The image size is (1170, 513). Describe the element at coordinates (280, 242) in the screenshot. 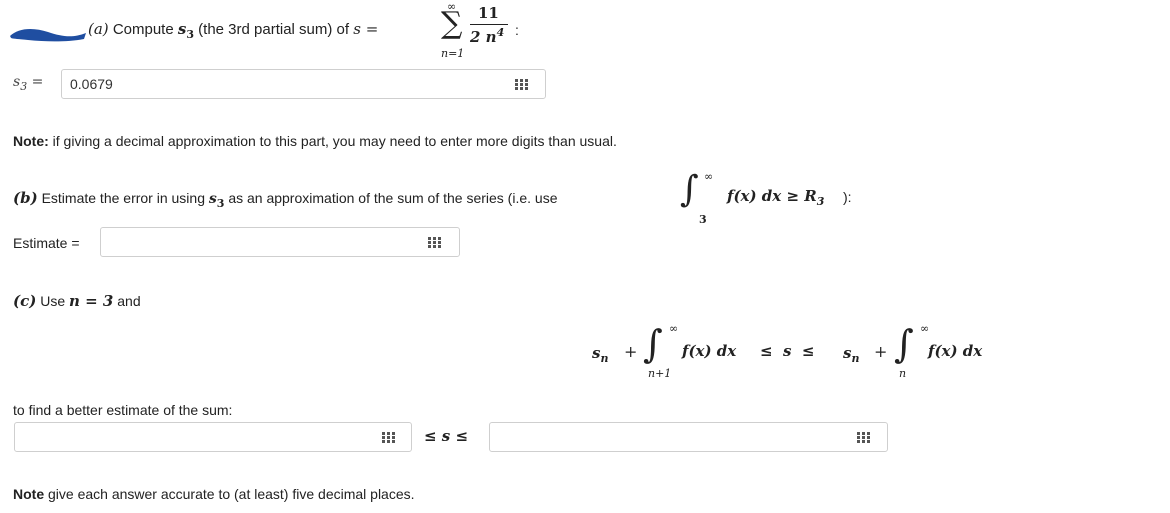

I see `estimate-input` at that location.